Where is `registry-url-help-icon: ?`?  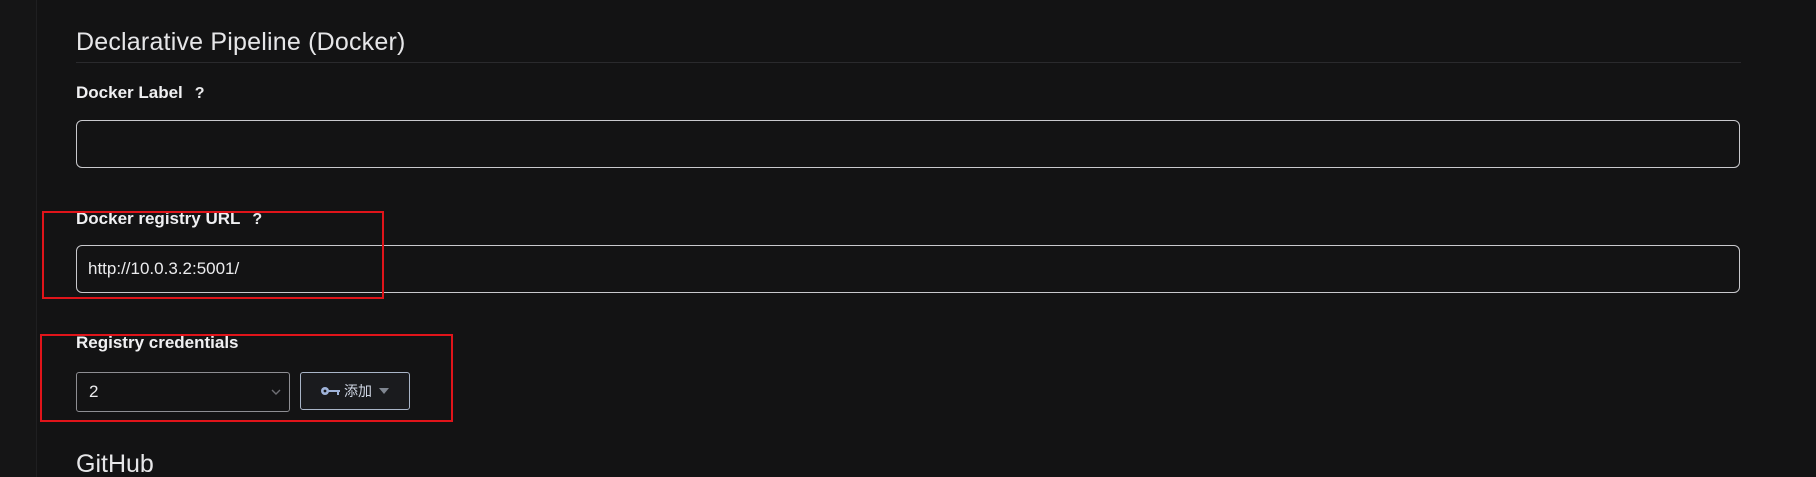
registry-url-help-icon: ? is located at coordinates (257, 220).